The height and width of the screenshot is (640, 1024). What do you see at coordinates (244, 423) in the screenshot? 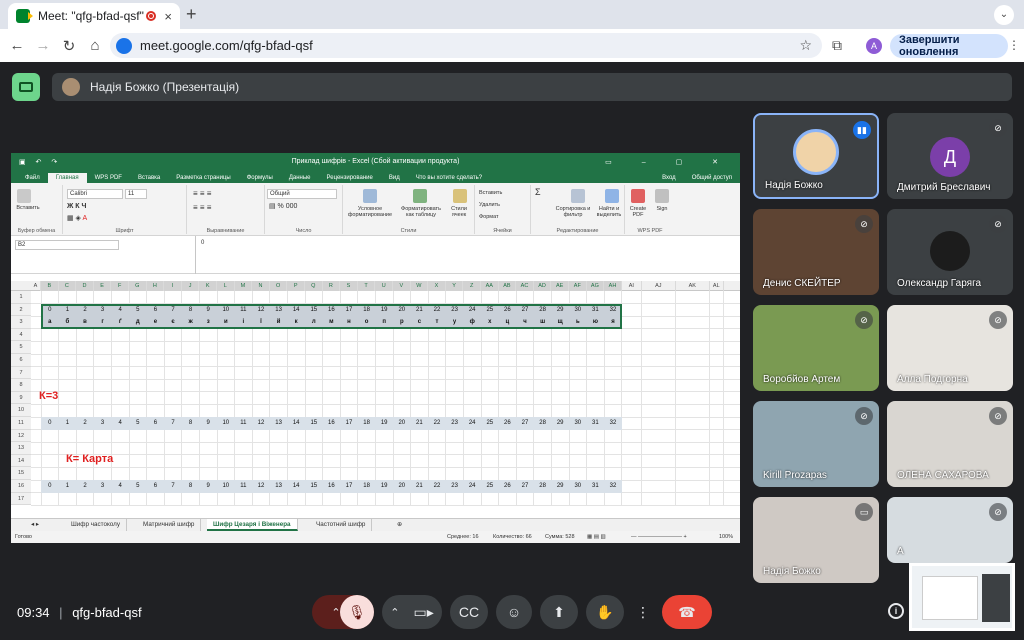
I see `table-cell: 11` at bounding box center [244, 423].